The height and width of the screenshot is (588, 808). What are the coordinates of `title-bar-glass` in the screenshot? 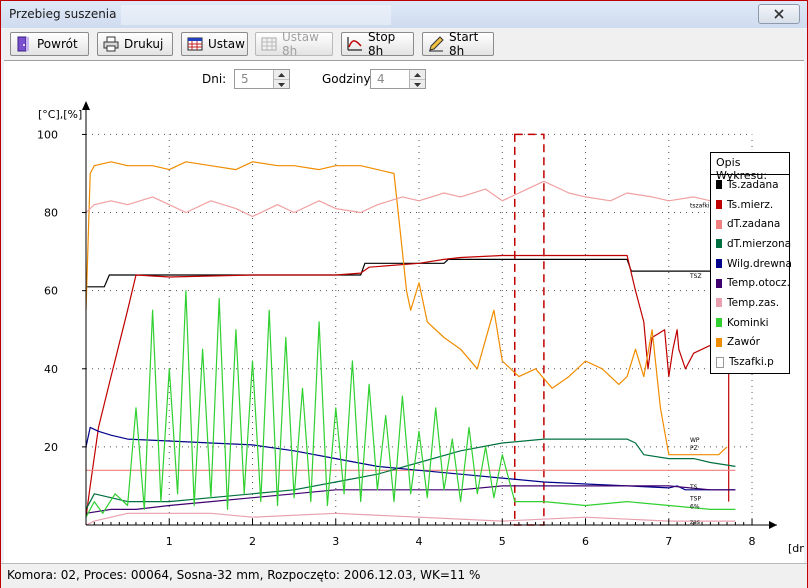 It's located at (256, 15).